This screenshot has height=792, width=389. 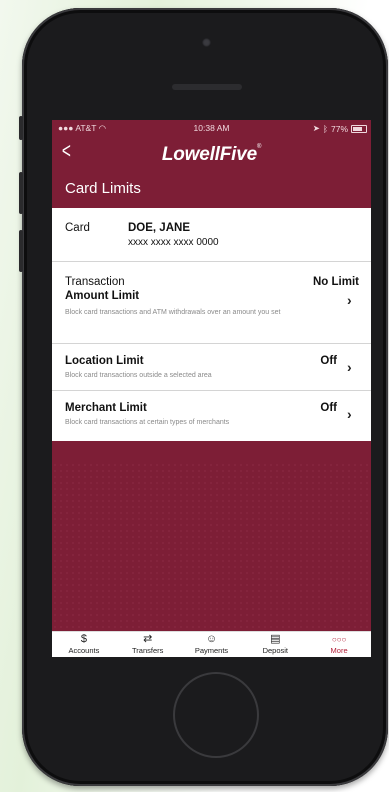 What do you see at coordinates (328, 408) in the screenshot?
I see `merchant-limit-value: Off` at bounding box center [328, 408].